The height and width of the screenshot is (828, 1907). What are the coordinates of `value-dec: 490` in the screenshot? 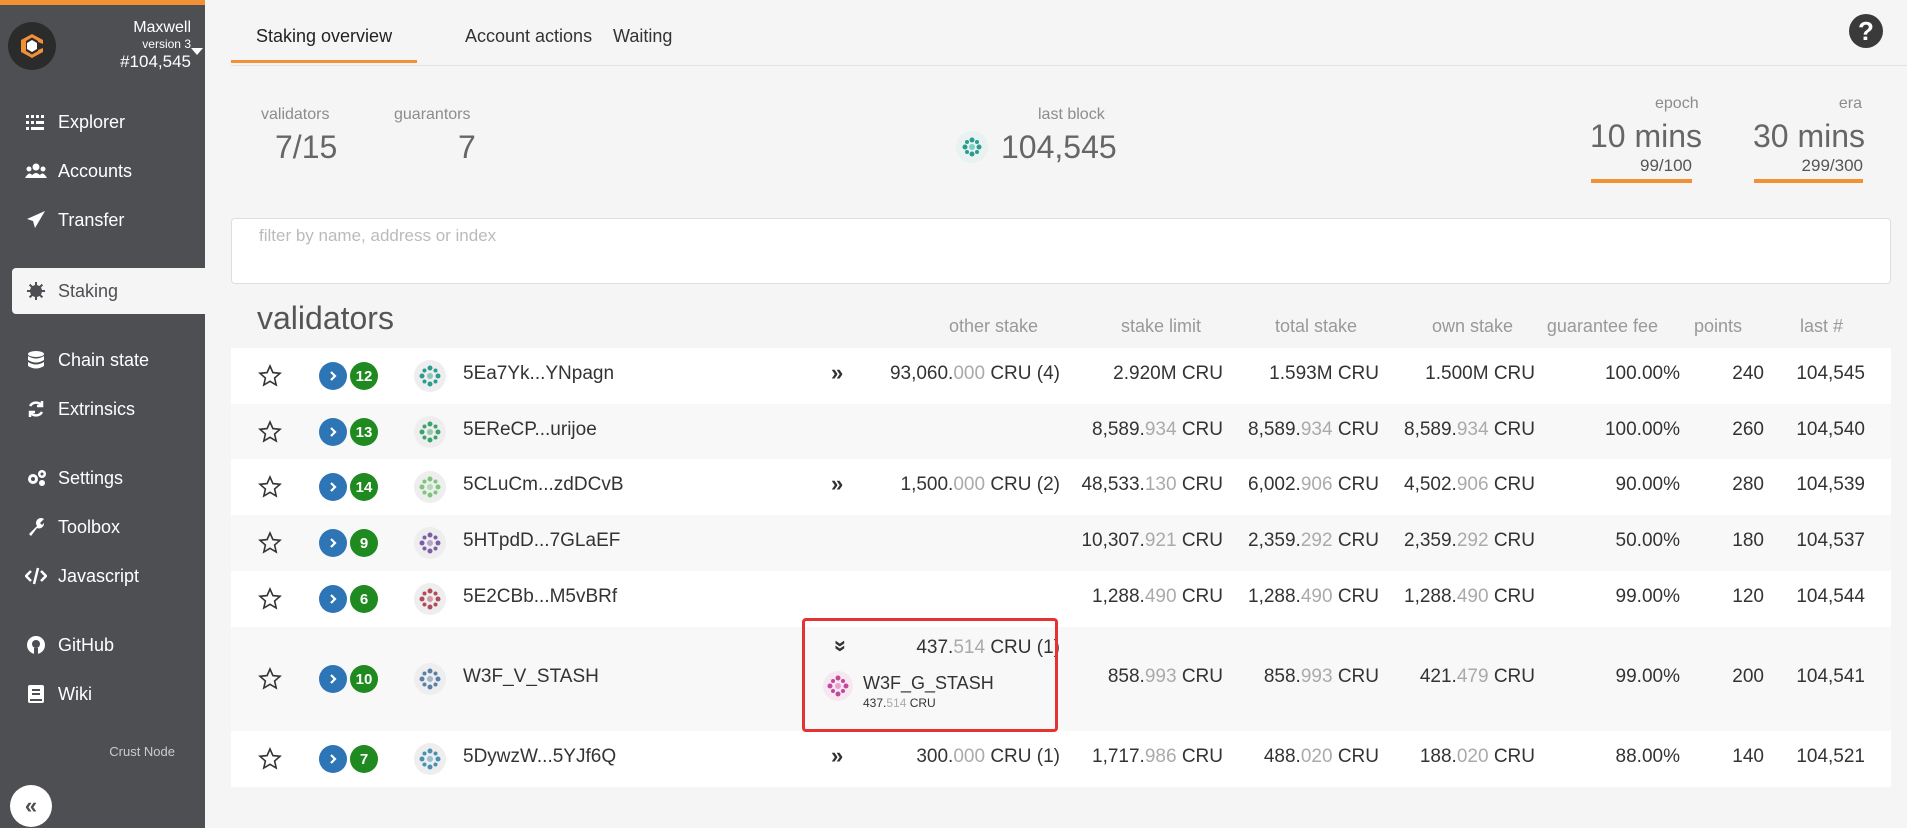 It's located at (1160, 596).